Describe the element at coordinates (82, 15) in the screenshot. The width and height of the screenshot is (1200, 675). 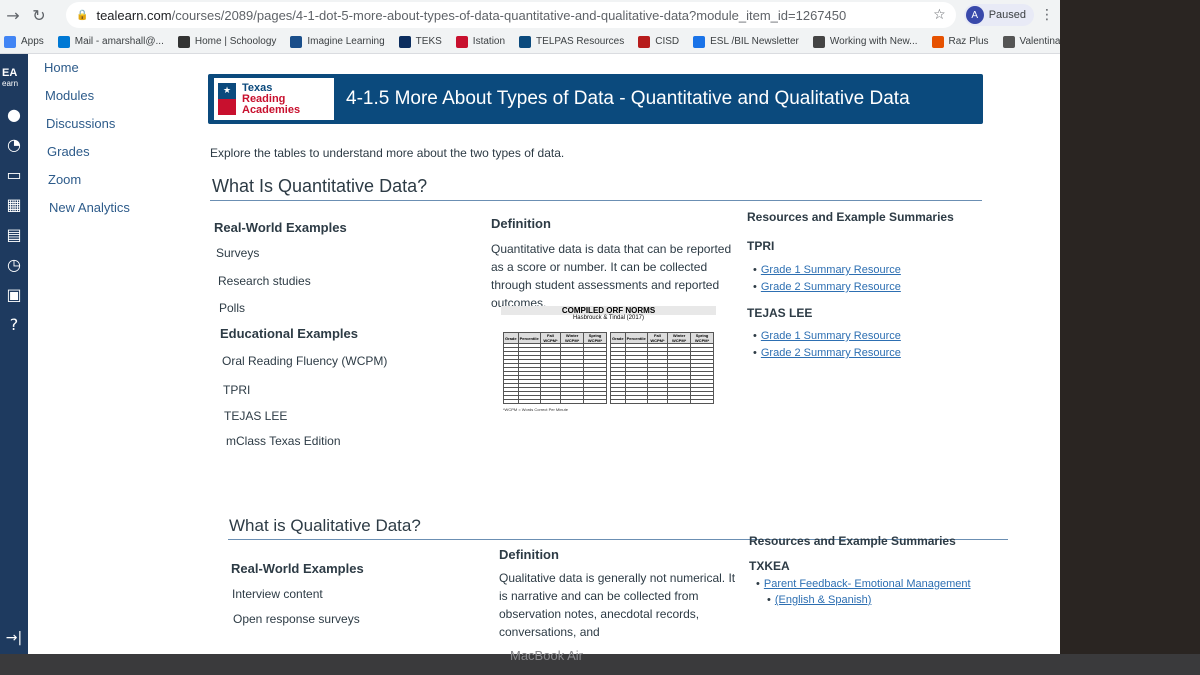
I see `lock-icon: 🔒` at that location.